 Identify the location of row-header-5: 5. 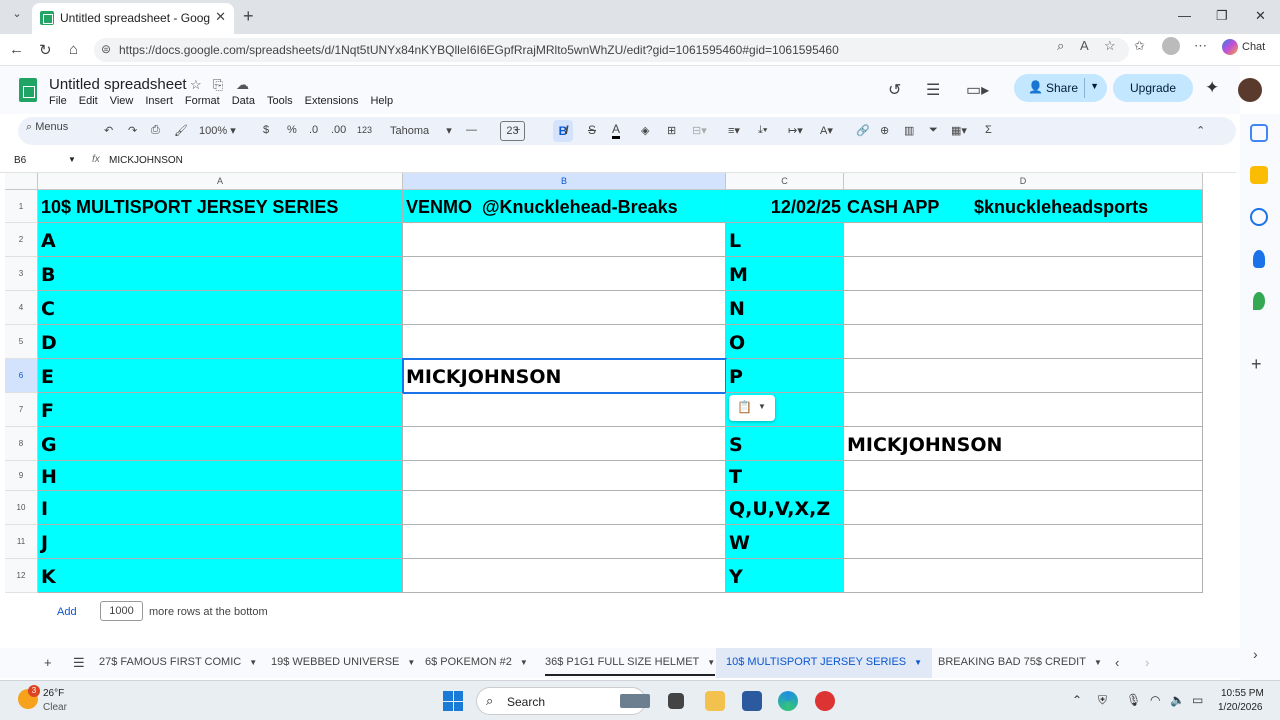
(21, 342).